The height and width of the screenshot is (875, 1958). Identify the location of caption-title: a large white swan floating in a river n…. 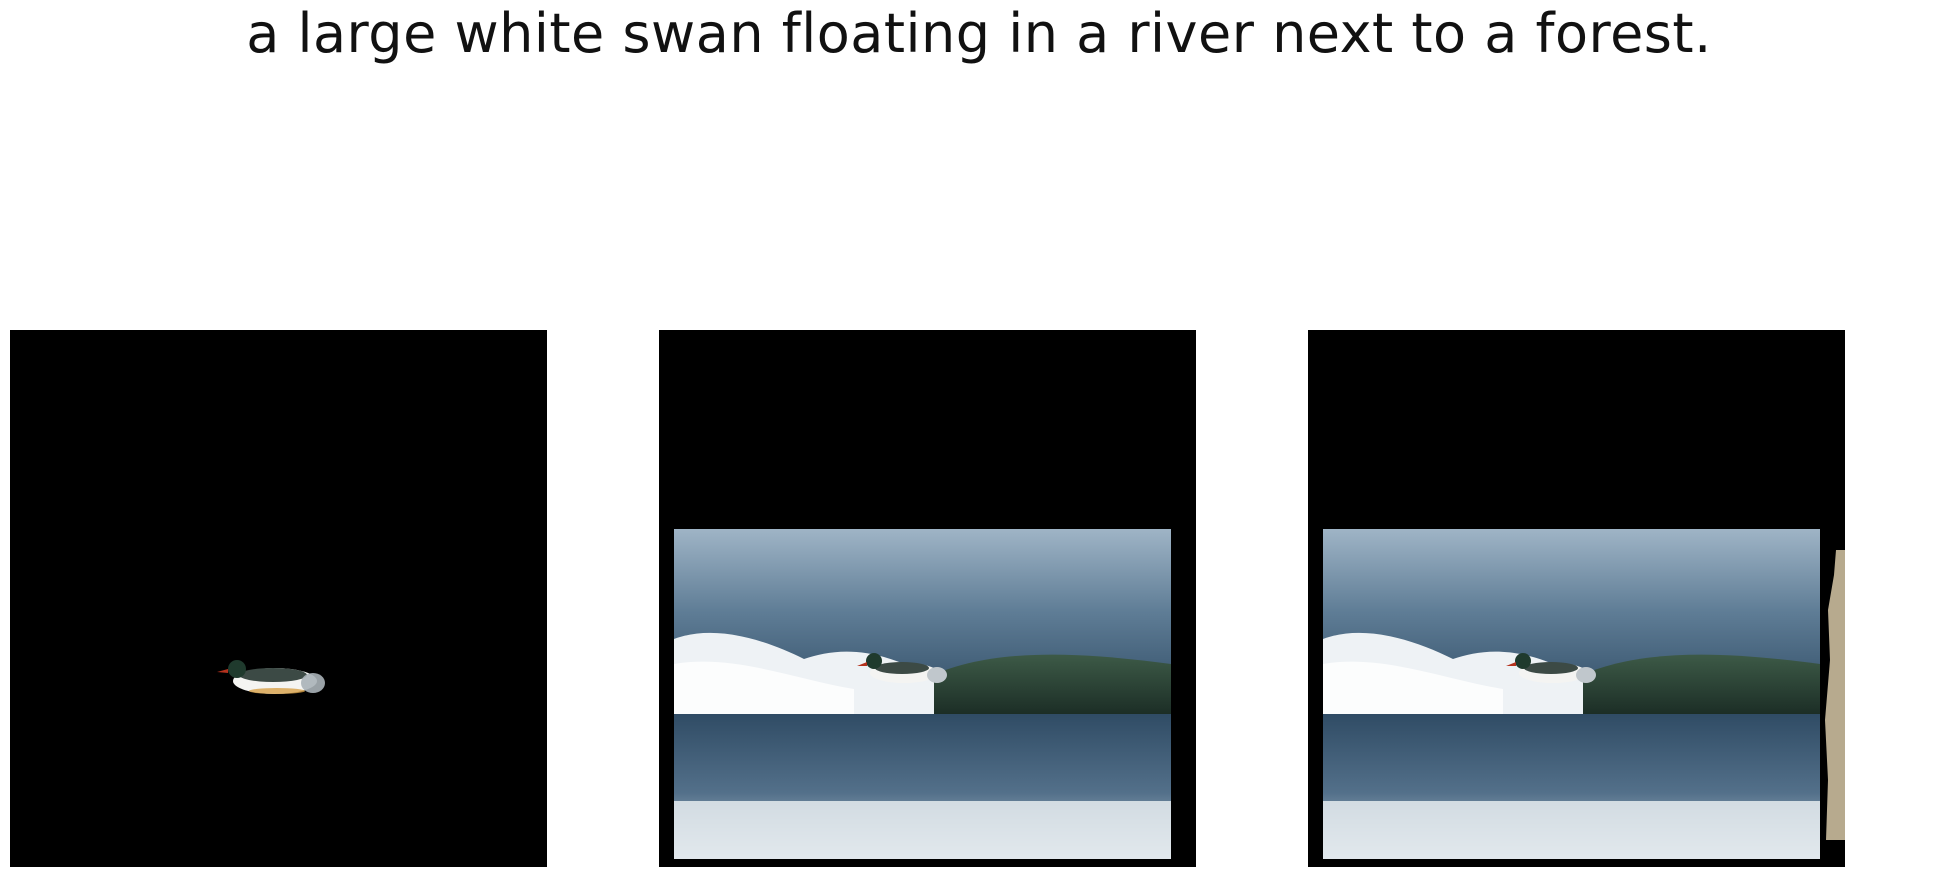
(979, 33).